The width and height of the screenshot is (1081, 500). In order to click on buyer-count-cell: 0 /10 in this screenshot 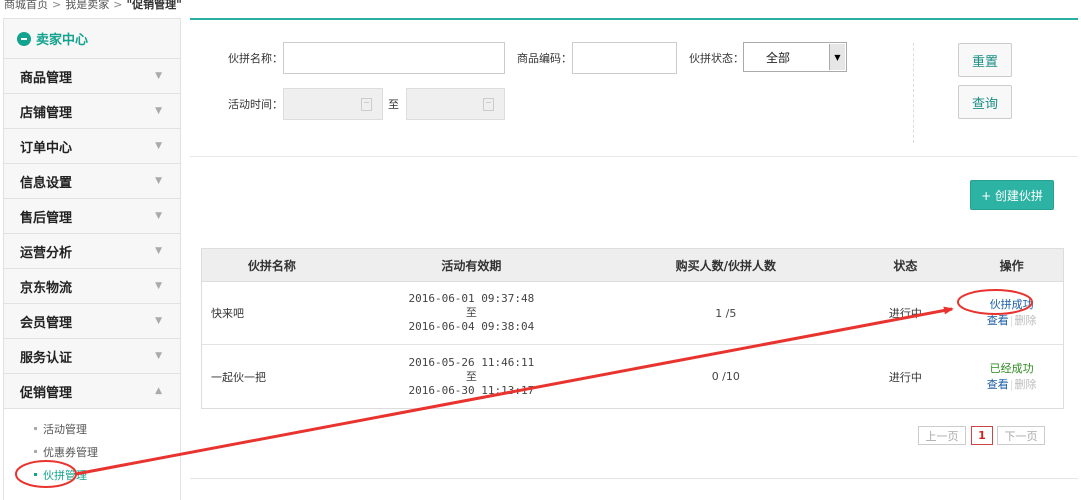, I will do `click(725, 376)`.